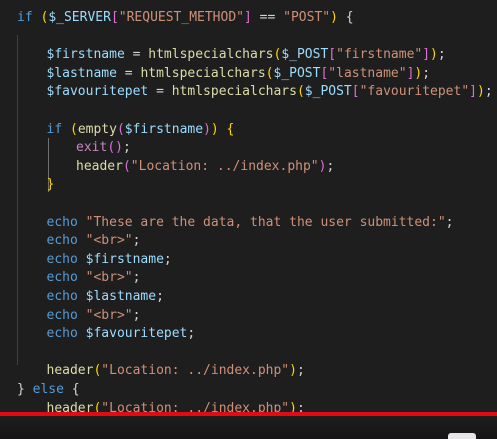  I want to click on code-line: echo $lastname;, so click(105, 297).